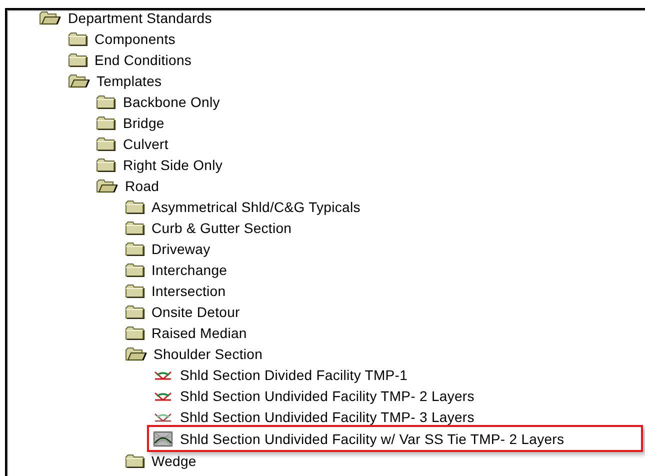  Describe the element at coordinates (135, 38) in the screenshot. I see `folder-label: Components` at that location.